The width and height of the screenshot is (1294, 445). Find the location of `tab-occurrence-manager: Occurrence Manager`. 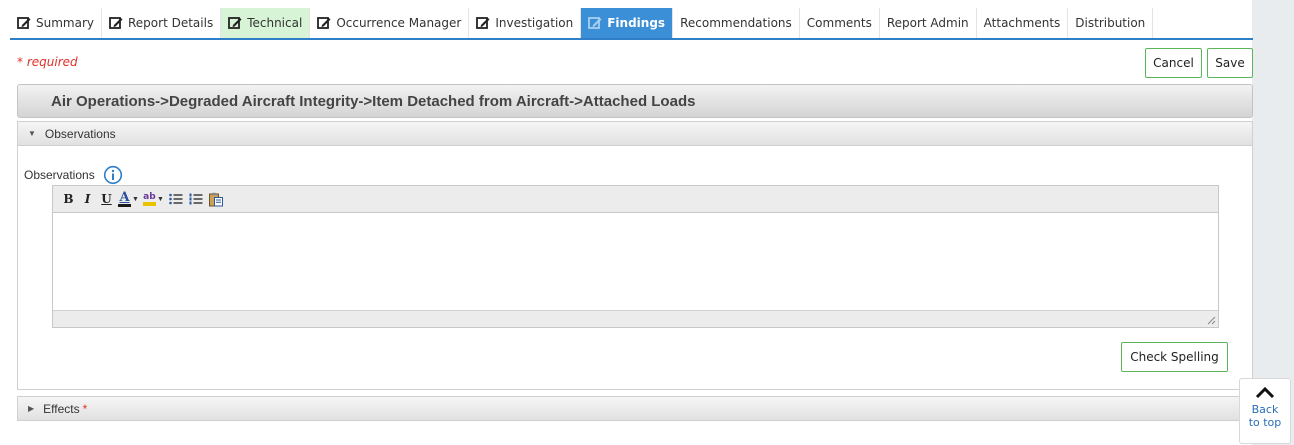

tab-occurrence-manager: Occurrence Manager is located at coordinates (390, 23).